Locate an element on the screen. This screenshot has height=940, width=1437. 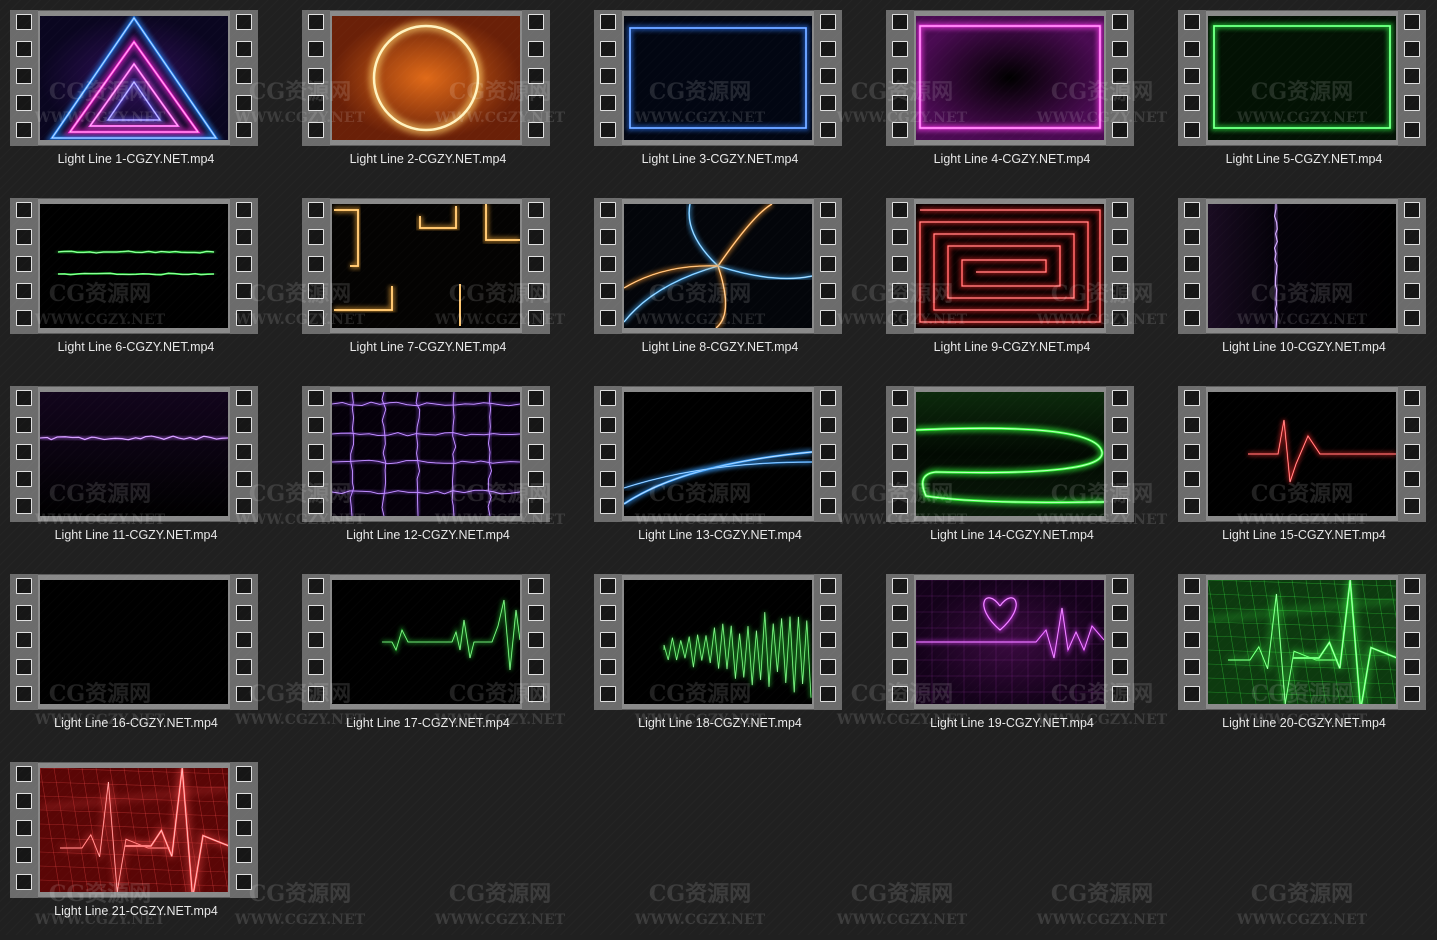
file-name-label: Light Line 17-CGZY.NET.mp4 is located at coordinates (428, 723).